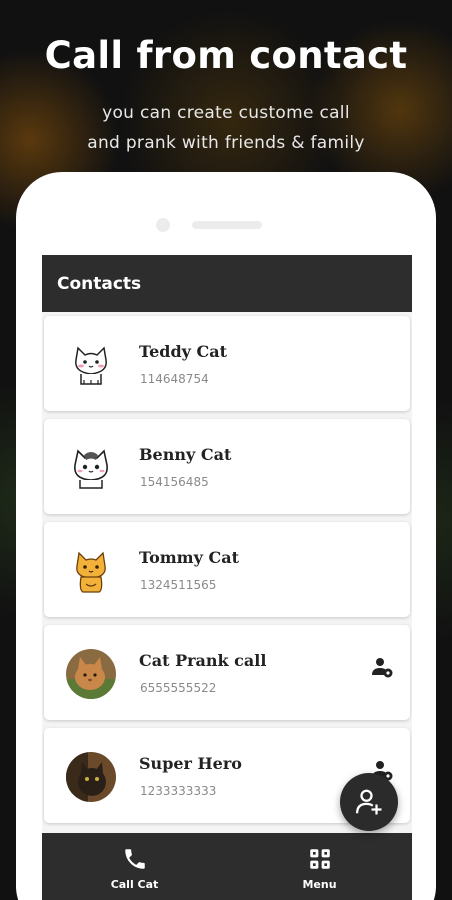 This screenshot has height=900, width=452. What do you see at coordinates (178, 791) in the screenshot?
I see `contact-number: 1233333333` at bounding box center [178, 791].